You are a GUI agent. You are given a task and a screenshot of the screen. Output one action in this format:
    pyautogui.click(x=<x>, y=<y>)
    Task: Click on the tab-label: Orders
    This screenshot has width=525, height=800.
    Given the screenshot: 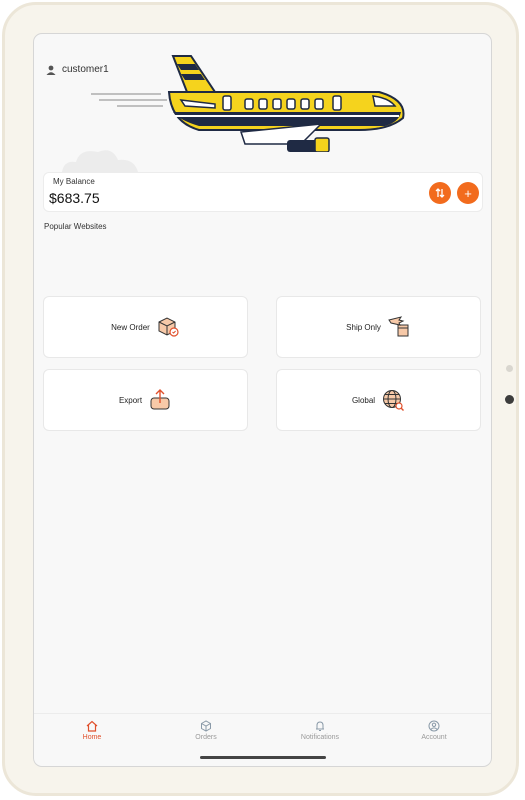 What is the action you would take?
    pyautogui.click(x=206, y=737)
    